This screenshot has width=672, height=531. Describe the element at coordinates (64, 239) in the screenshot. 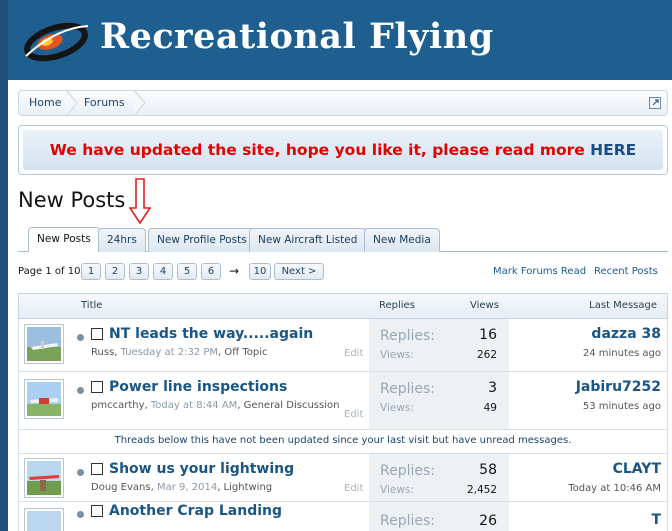

I see `tab-new-posts: New Posts` at that location.